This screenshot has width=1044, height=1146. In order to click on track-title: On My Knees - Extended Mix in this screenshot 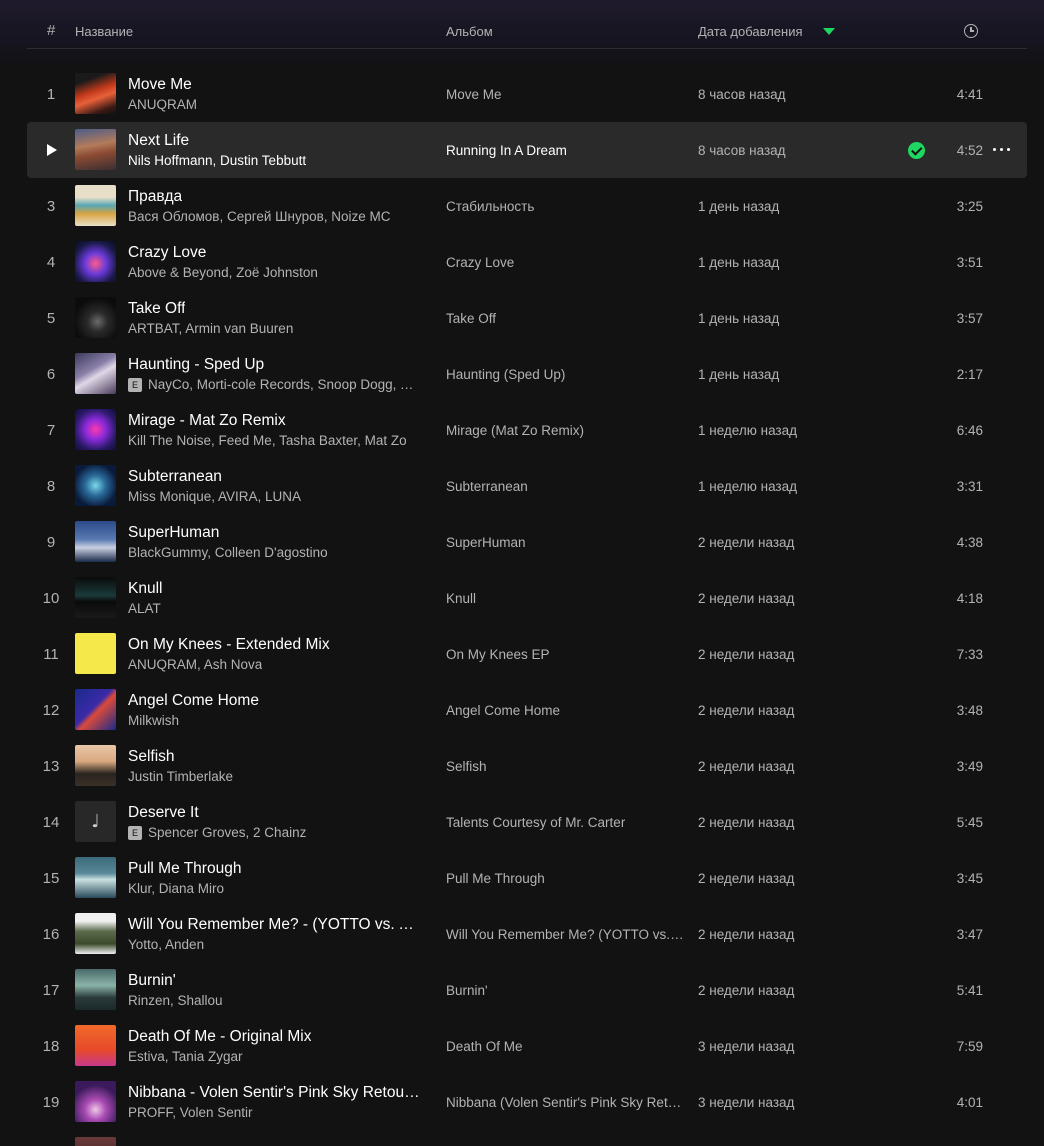, I will do `click(229, 645)`.